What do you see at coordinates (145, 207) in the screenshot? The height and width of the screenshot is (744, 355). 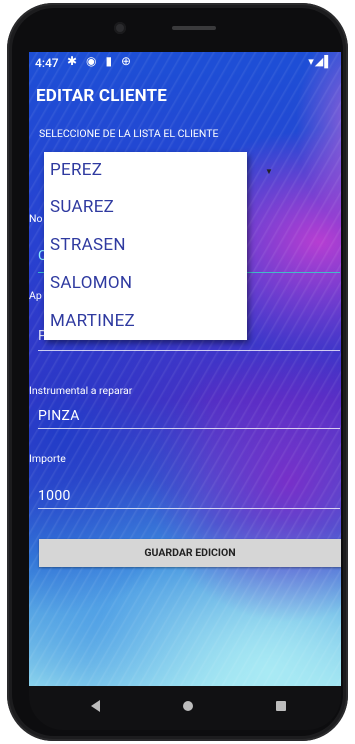 I see `dropdown-option: SUAREZ` at bounding box center [145, 207].